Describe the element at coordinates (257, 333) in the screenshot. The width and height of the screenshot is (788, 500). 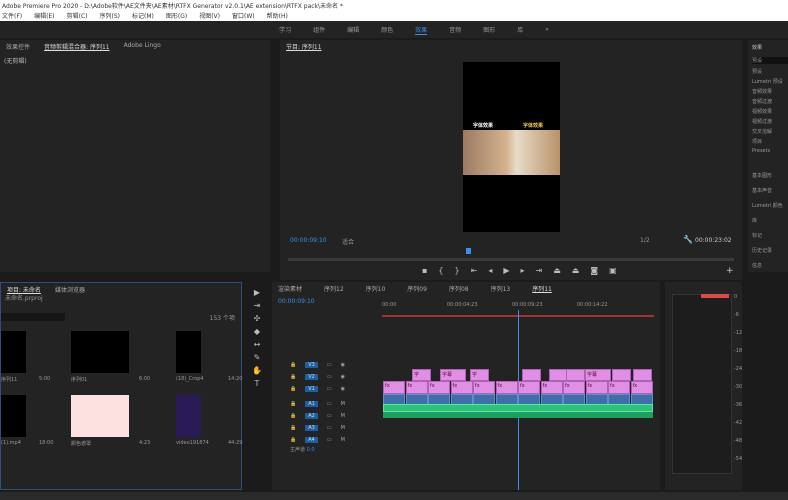
I see `razor-tool-icon: ◆` at that location.